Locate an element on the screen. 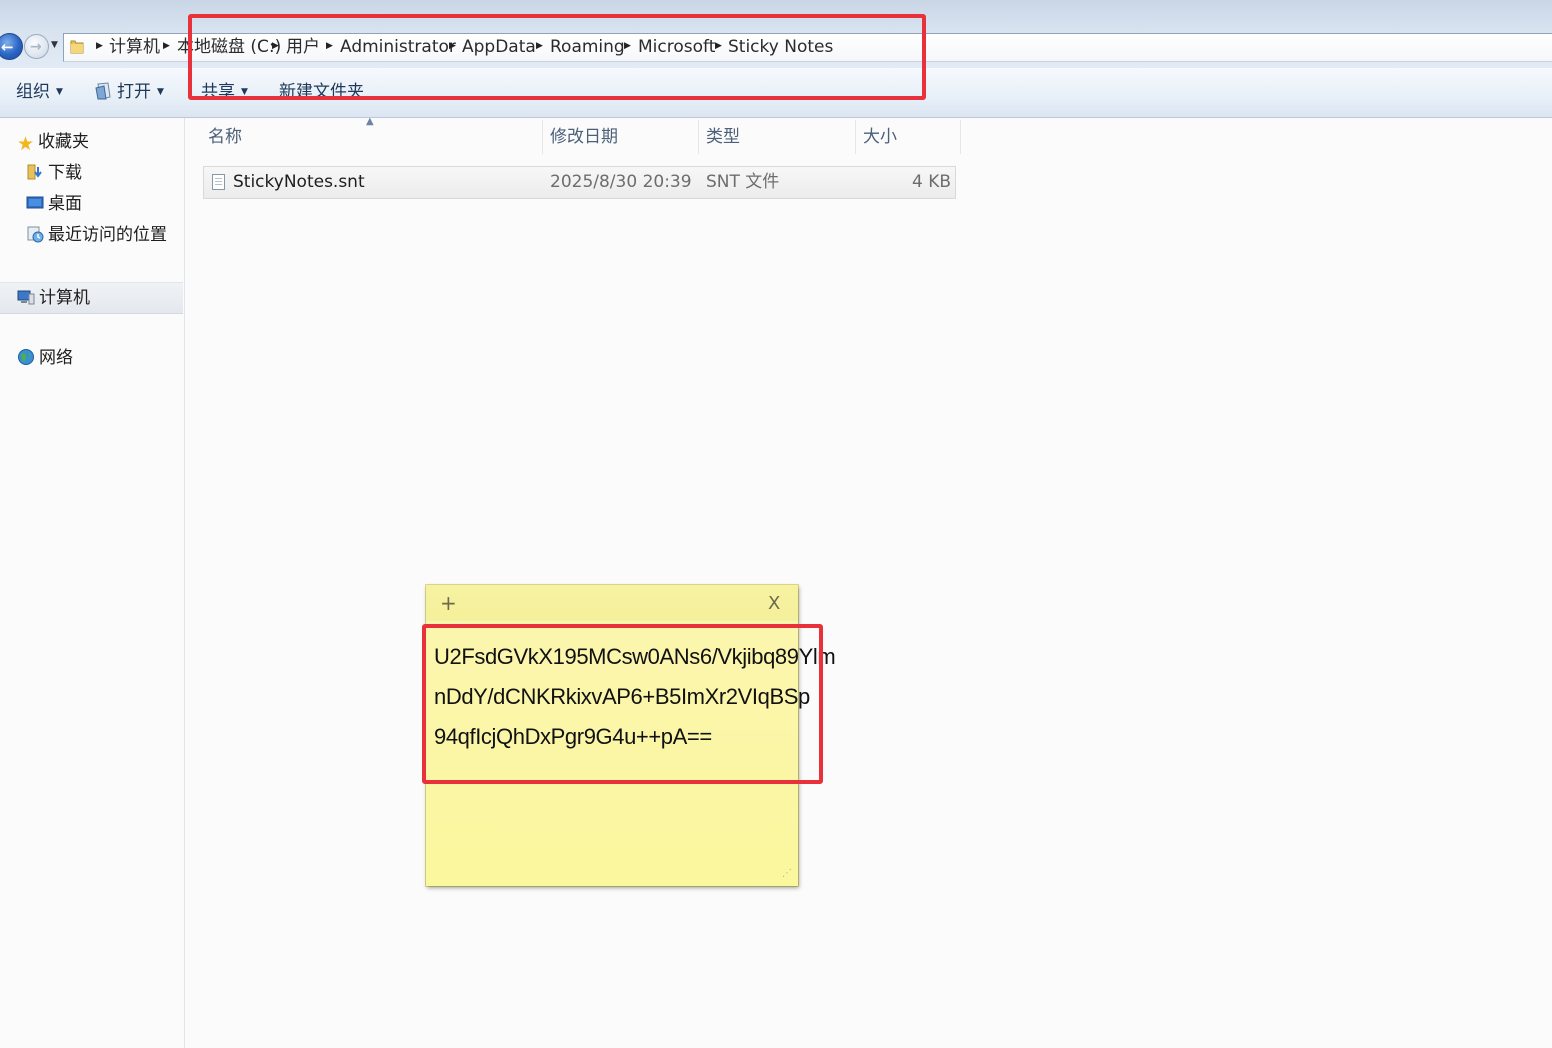 Image resolution: width=1552 pixels, height=1048 pixels. star-icon: ★ is located at coordinates (26, 144).